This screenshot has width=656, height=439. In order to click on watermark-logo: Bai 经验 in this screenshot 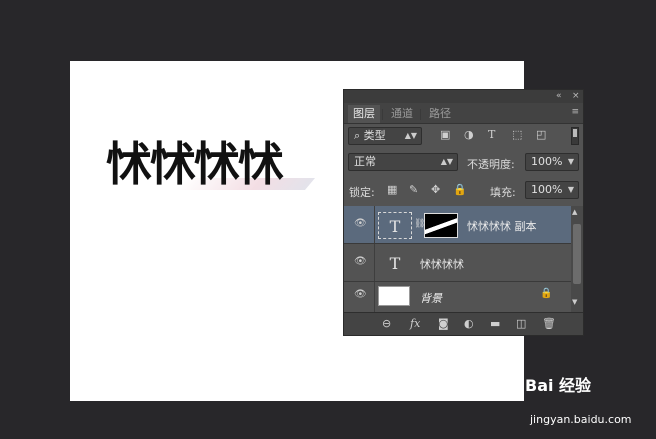, I will do `click(558, 384)`.